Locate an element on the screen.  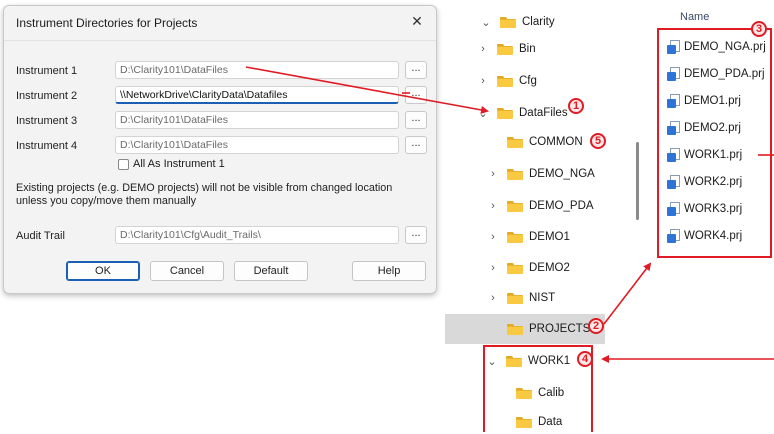
instrument-2-path-input is located at coordinates (257, 95).